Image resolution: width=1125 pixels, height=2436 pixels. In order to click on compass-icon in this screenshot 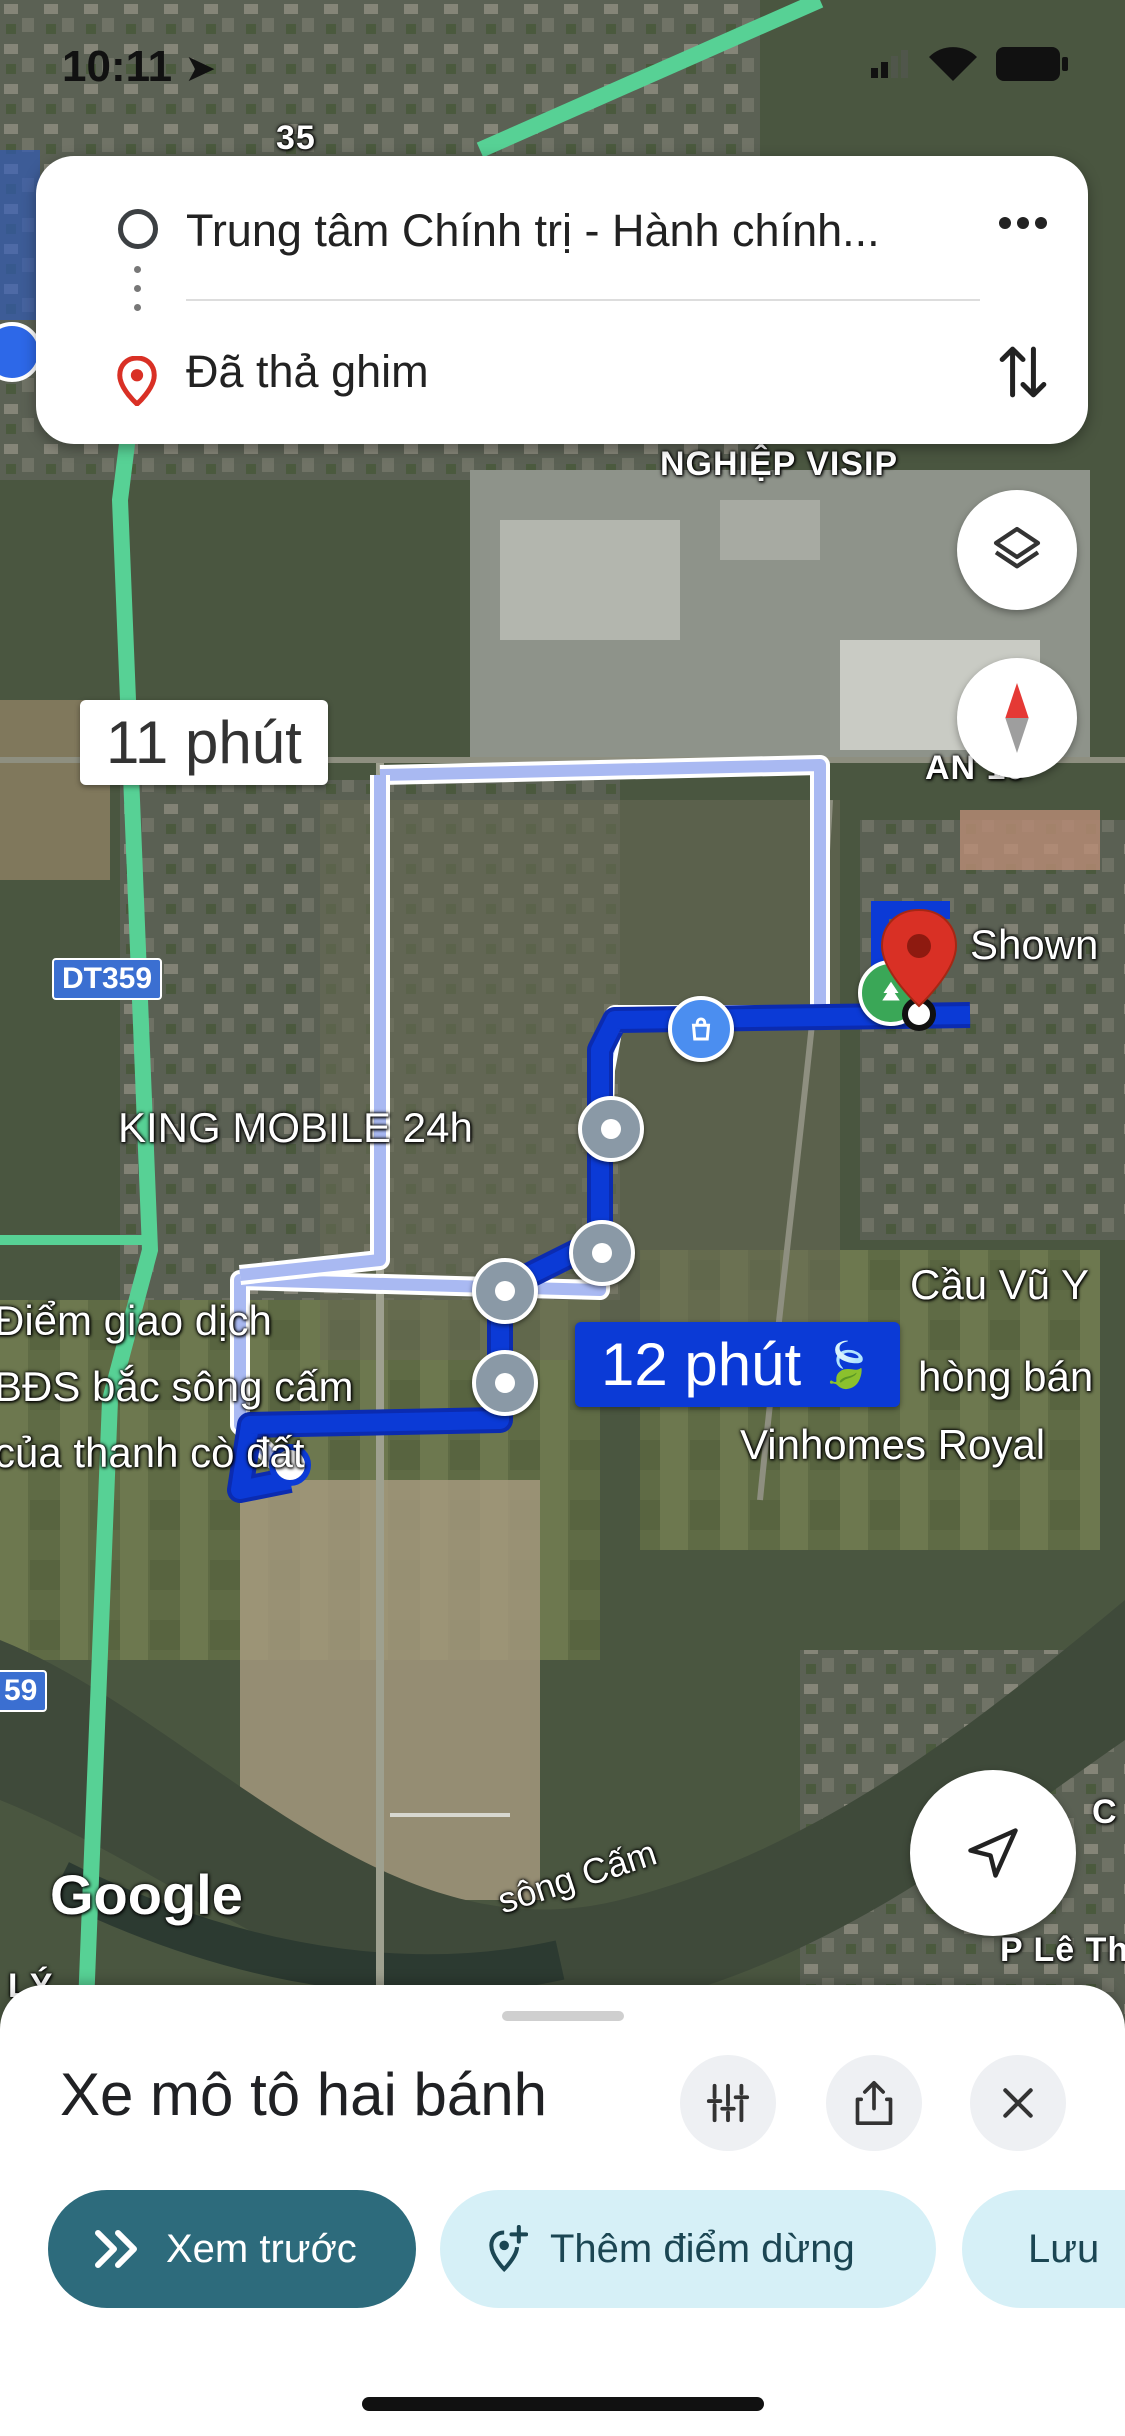, I will do `click(1017, 718)`.